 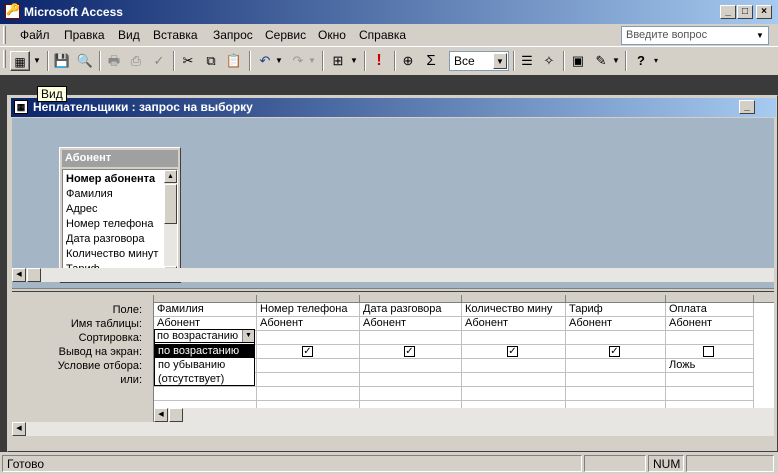 I want to click on show-table-icon: ⊕, so click(x=408, y=61).